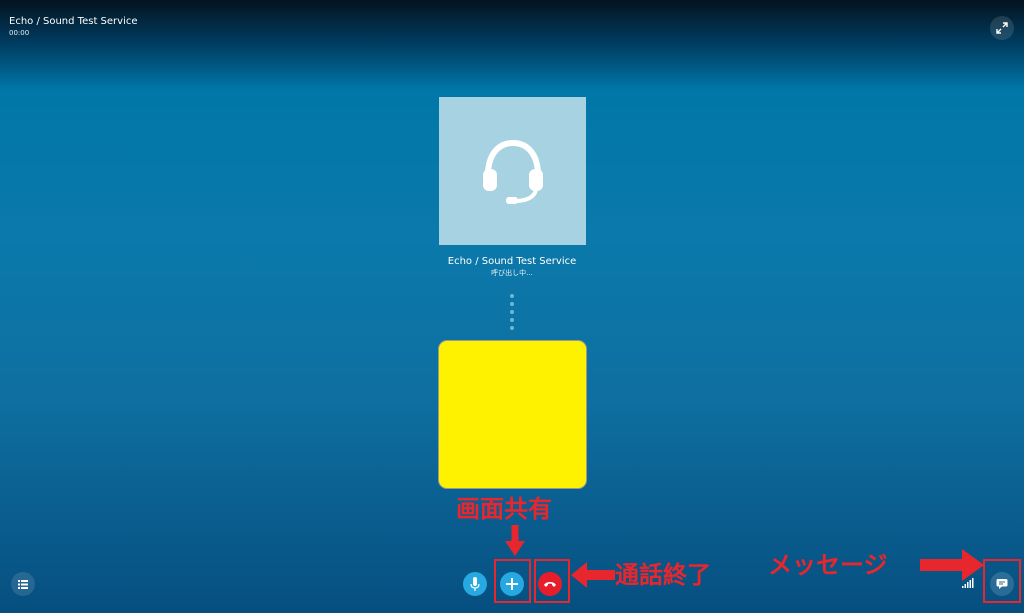  I want to click on annotation-label-message: メッセージ, so click(828, 565).